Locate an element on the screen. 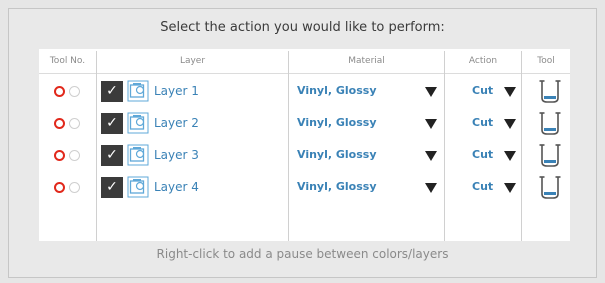 The width and height of the screenshot is (605, 283). header-divider is located at coordinates (304, 73).